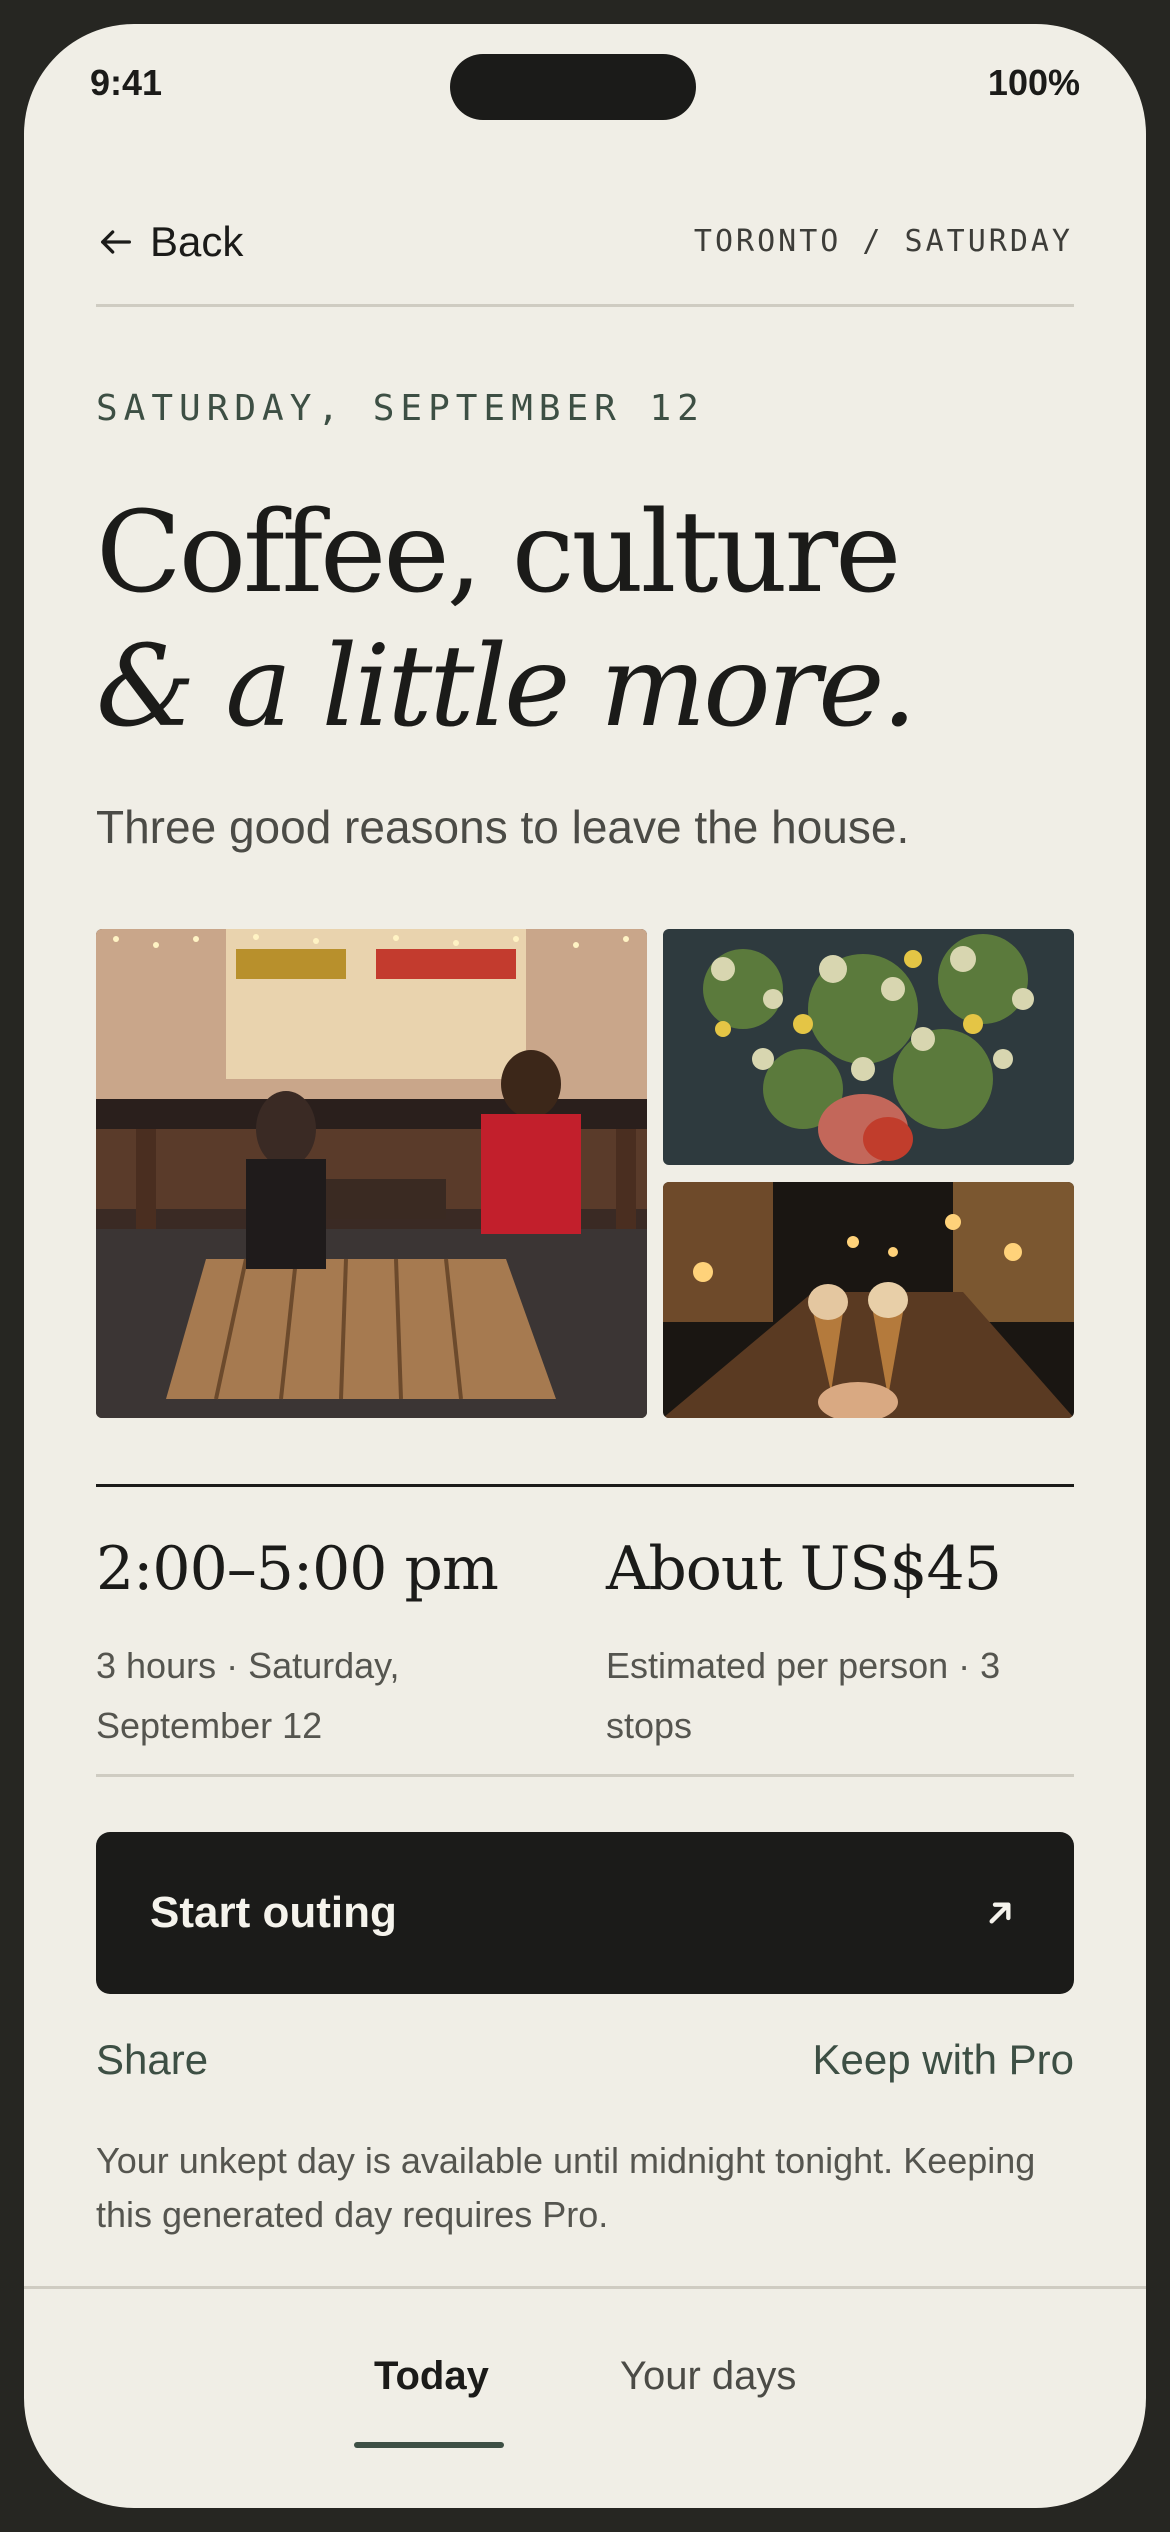 The width and height of the screenshot is (1170, 2532). Describe the element at coordinates (273, 1912) in the screenshot. I see `start-outing-label: Start outing` at that location.